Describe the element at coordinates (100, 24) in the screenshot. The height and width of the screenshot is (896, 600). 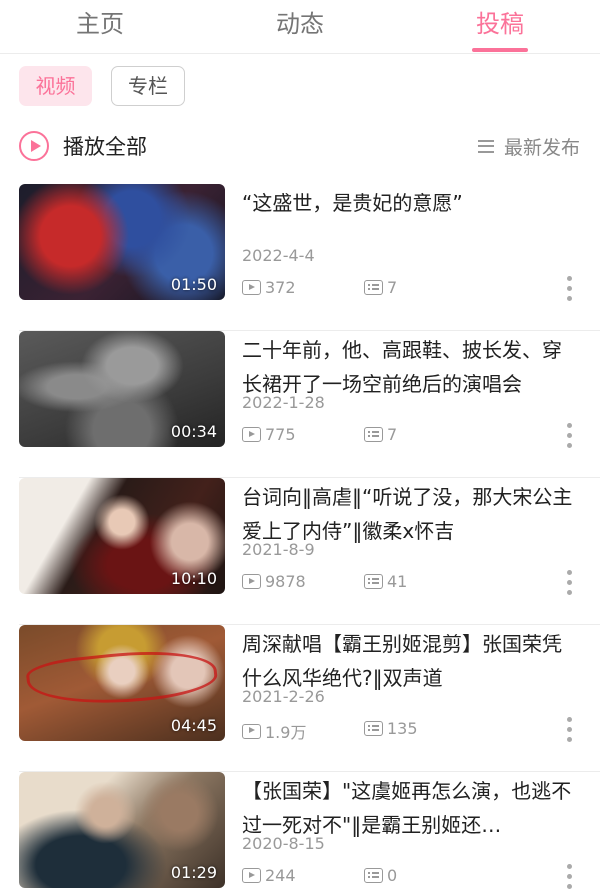
I see `tab-home: 主页` at that location.